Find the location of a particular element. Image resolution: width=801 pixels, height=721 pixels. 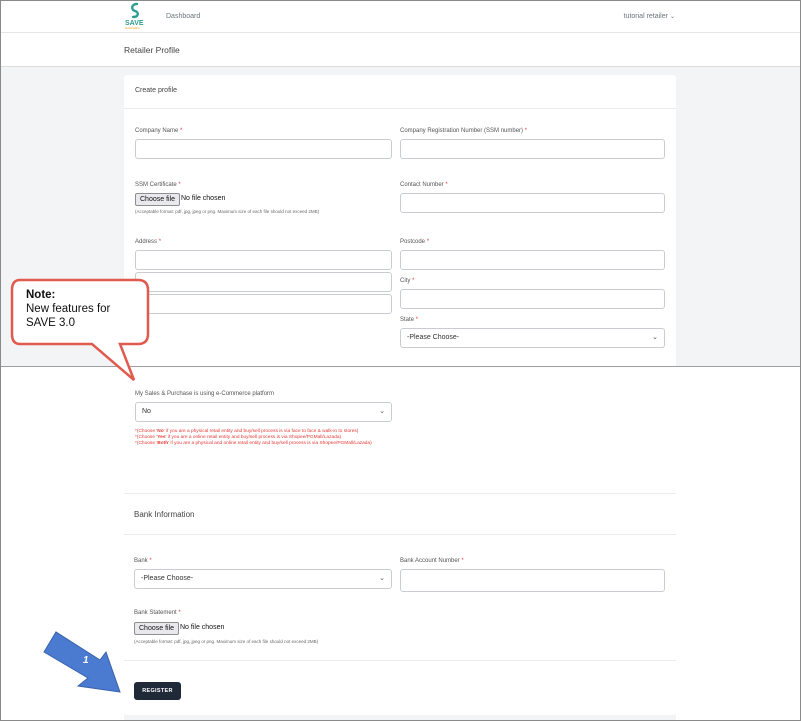

note-line-1: New features for is located at coordinates (68, 309).